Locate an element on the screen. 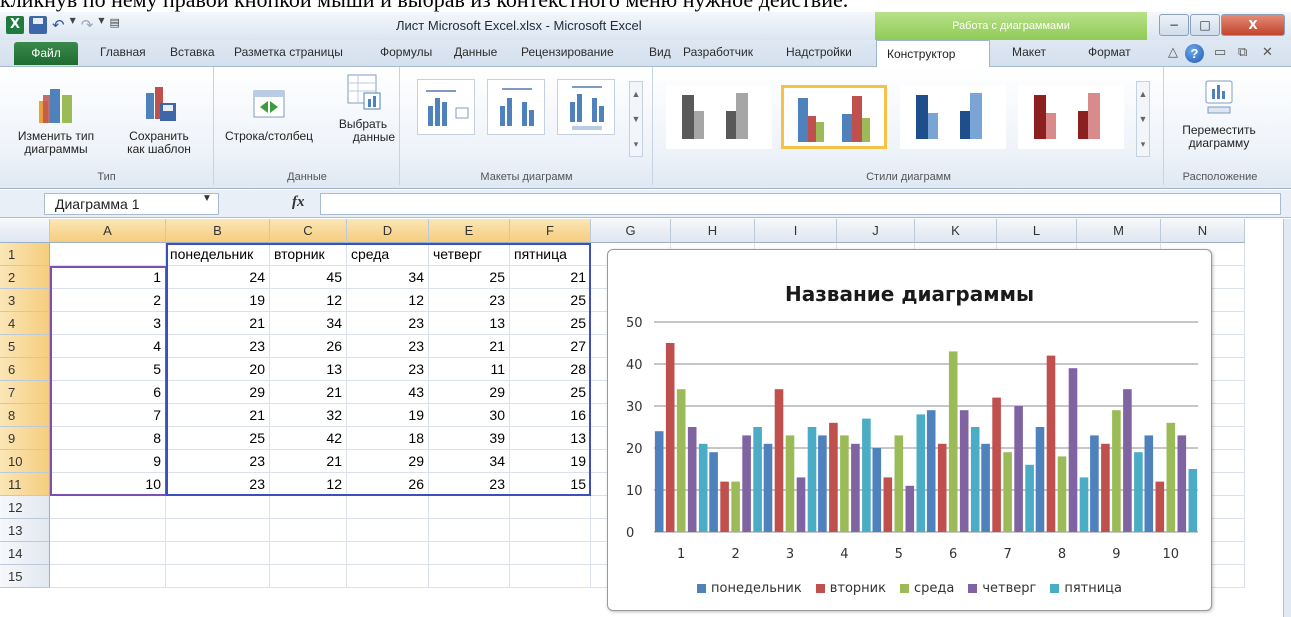 This screenshot has width=1291, height=617. cell-f12 is located at coordinates (550, 507).